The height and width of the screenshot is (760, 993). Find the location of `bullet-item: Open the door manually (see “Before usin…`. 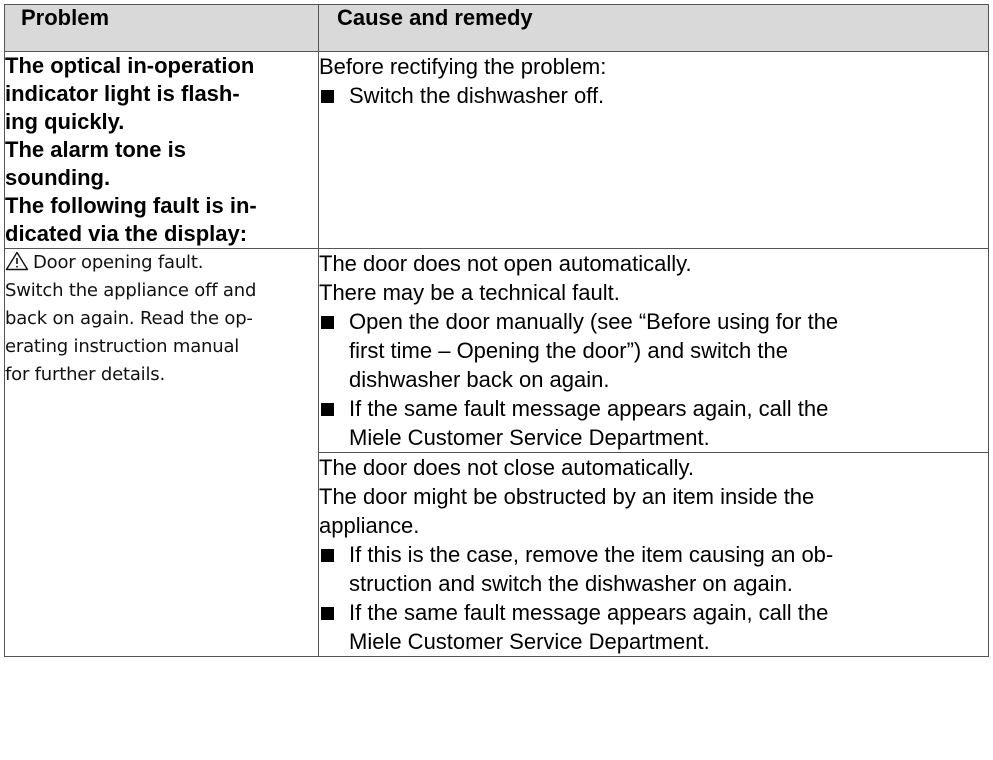

bullet-item: Open the door manually (see “Before usin… is located at coordinates (653, 350).